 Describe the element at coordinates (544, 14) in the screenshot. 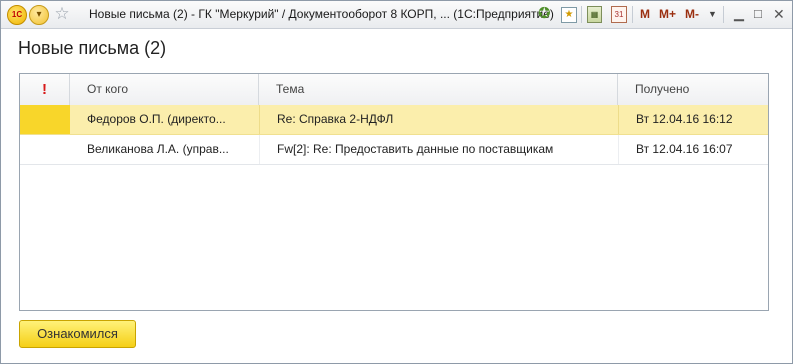

I see `navigate-icon: ✪` at that location.